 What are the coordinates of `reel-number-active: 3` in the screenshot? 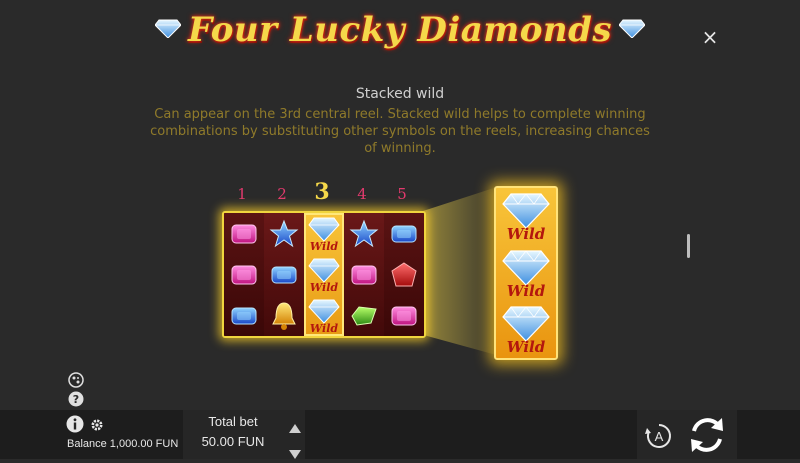 It's located at (322, 192).